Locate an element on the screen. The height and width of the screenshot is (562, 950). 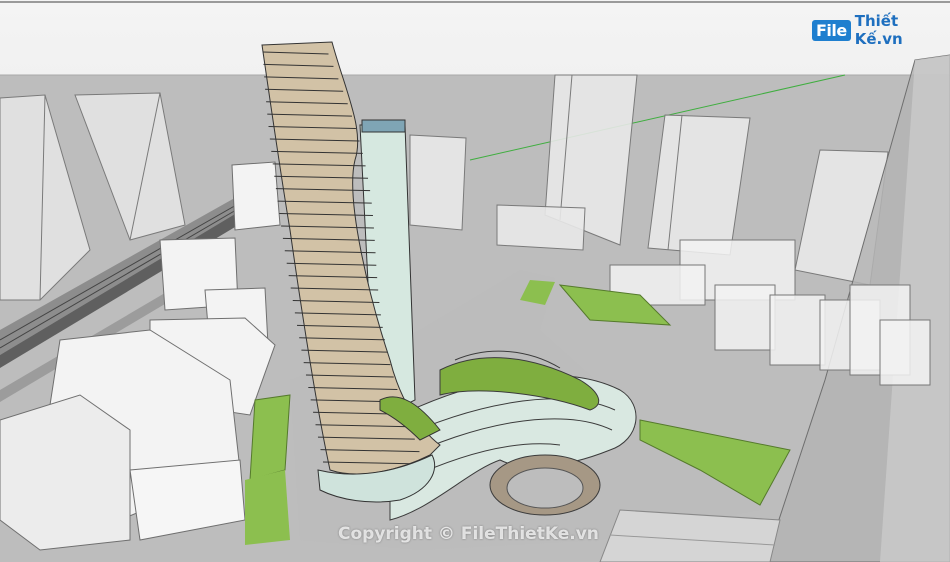
site-logo: File Thiết Kế.vn is located at coordinates (881, 30).